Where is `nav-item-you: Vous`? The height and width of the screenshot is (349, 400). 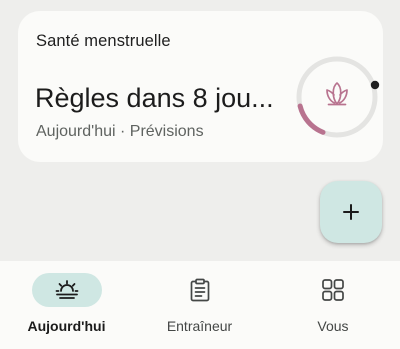
nav-item-you: Vous is located at coordinates (333, 305).